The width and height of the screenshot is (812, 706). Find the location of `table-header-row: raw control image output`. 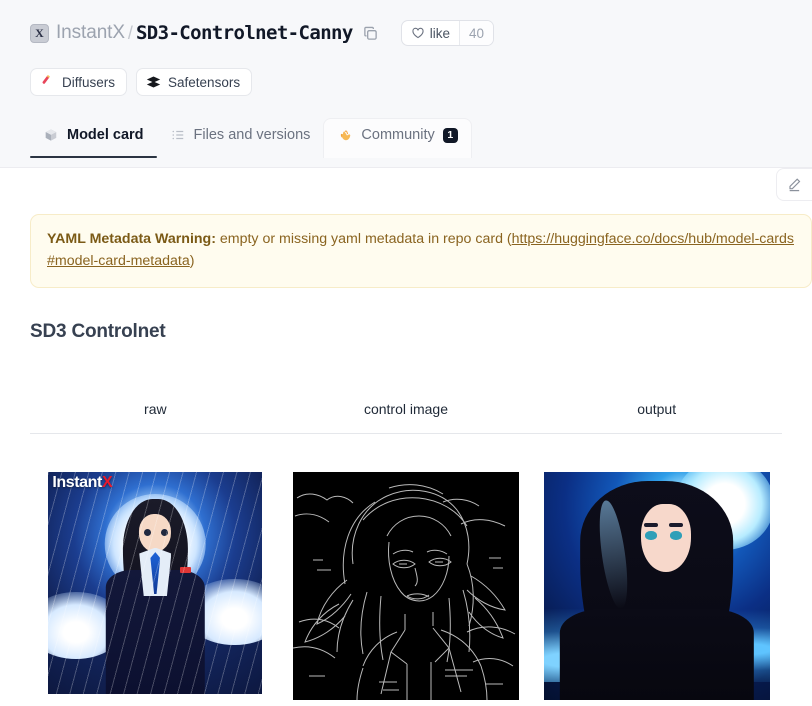

table-header-row: raw control image output is located at coordinates (406, 418).